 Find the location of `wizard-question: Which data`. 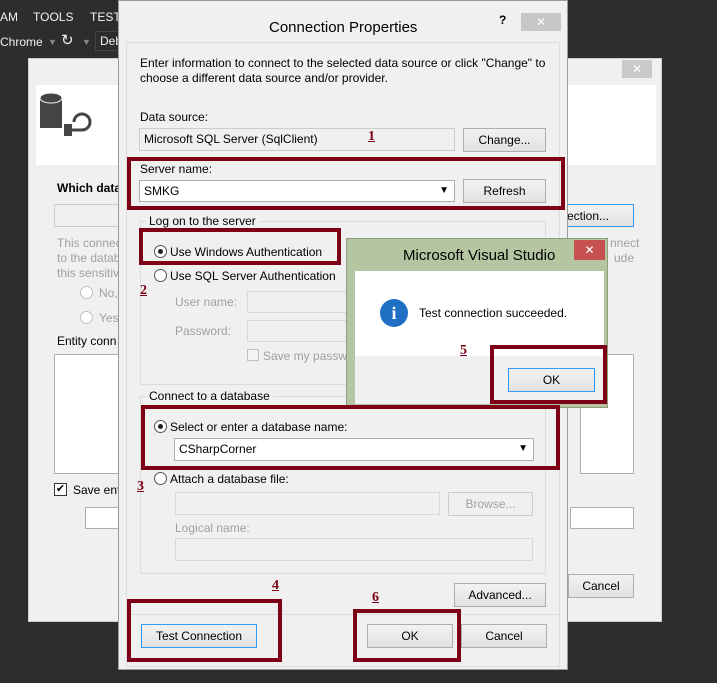

wizard-question: Which data is located at coordinates (89, 188).